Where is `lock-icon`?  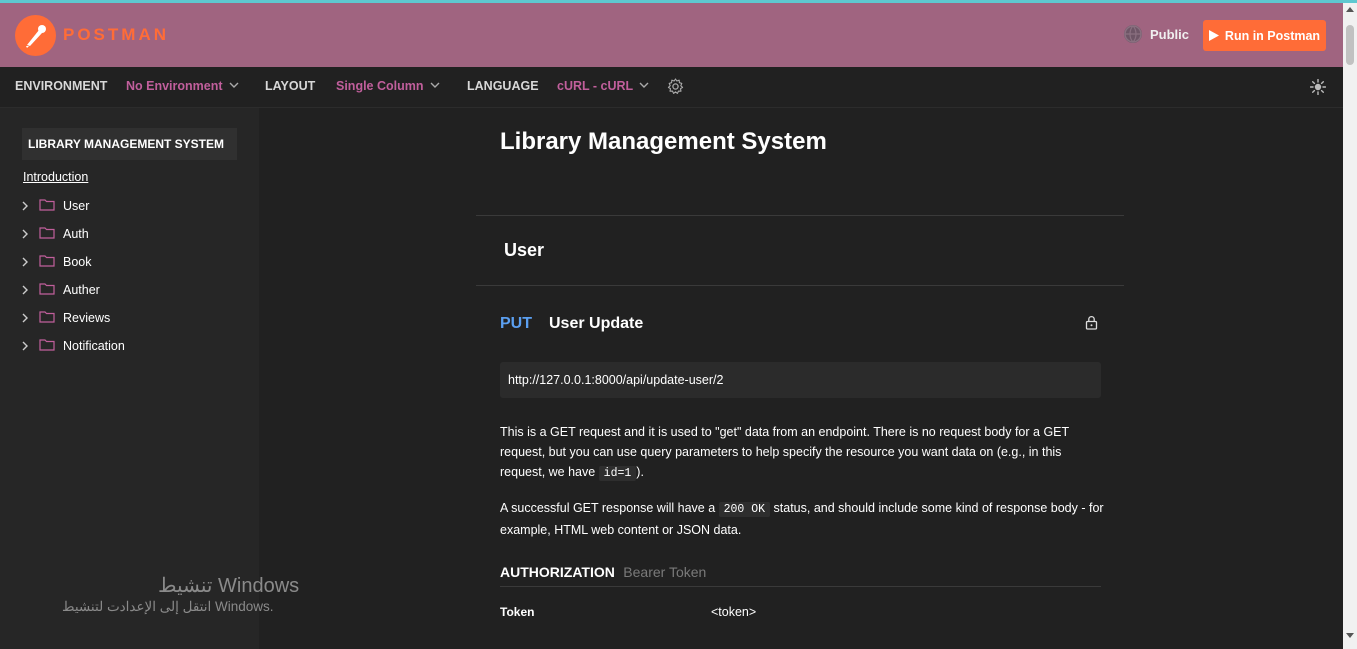 lock-icon is located at coordinates (1091, 323).